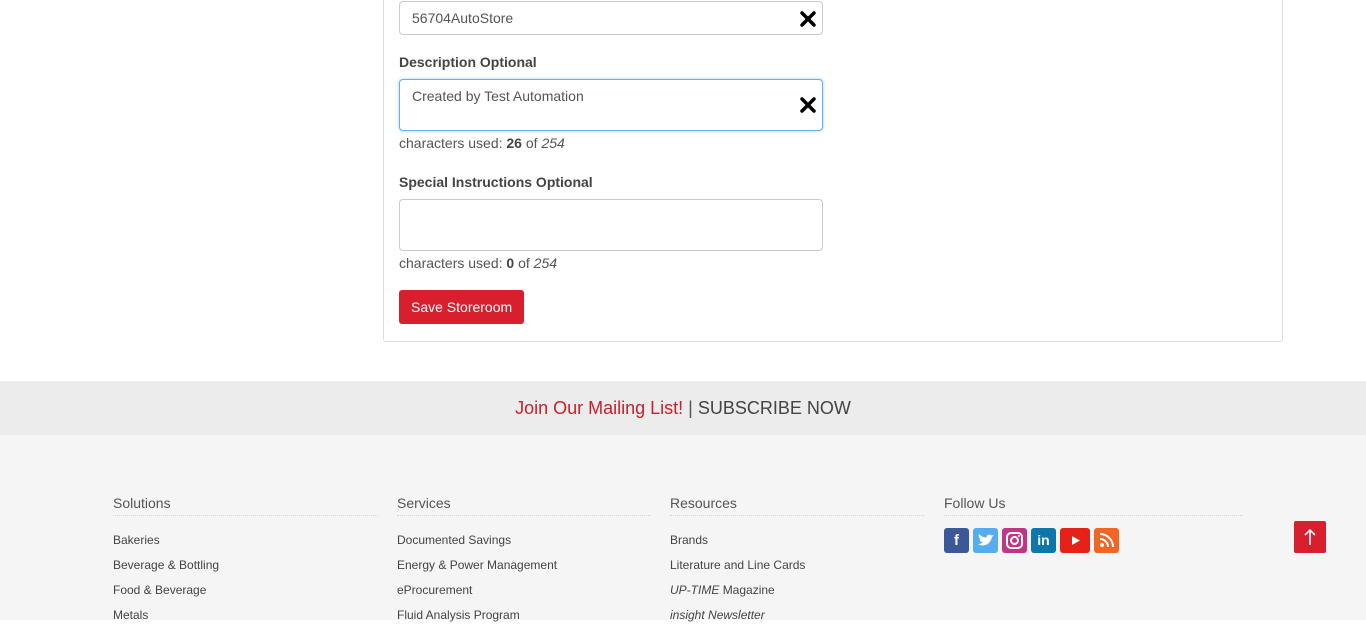 The width and height of the screenshot is (1366, 632). What do you see at coordinates (477, 544) in the screenshot?
I see `footer-link: Documented Savings` at bounding box center [477, 544].